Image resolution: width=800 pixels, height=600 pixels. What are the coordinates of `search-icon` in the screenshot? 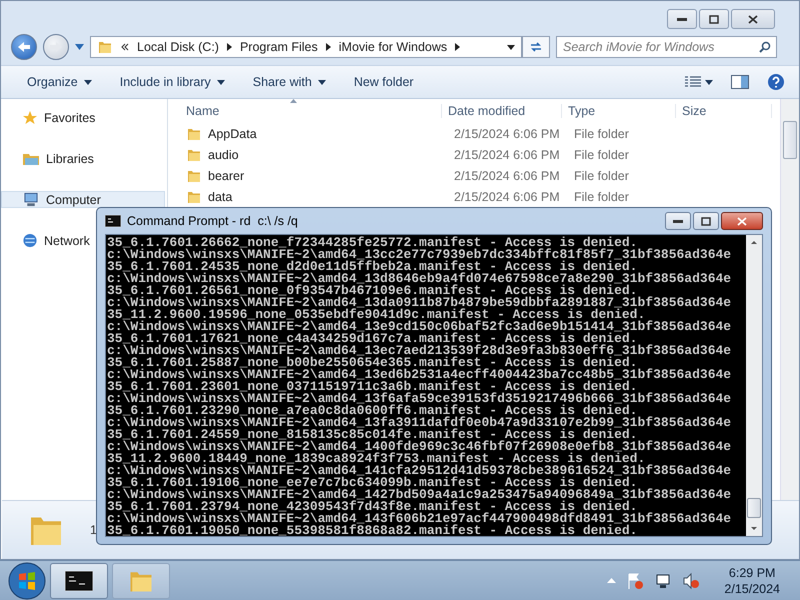 It's located at (765, 47).